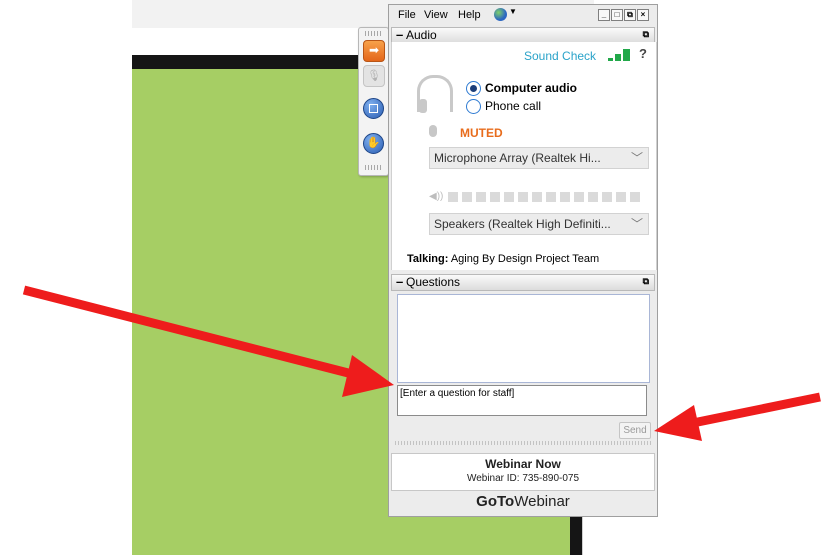 This screenshot has width=831, height=555. Describe the element at coordinates (737, 416) in the screenshot. I see `red-arrow-right` at that location.